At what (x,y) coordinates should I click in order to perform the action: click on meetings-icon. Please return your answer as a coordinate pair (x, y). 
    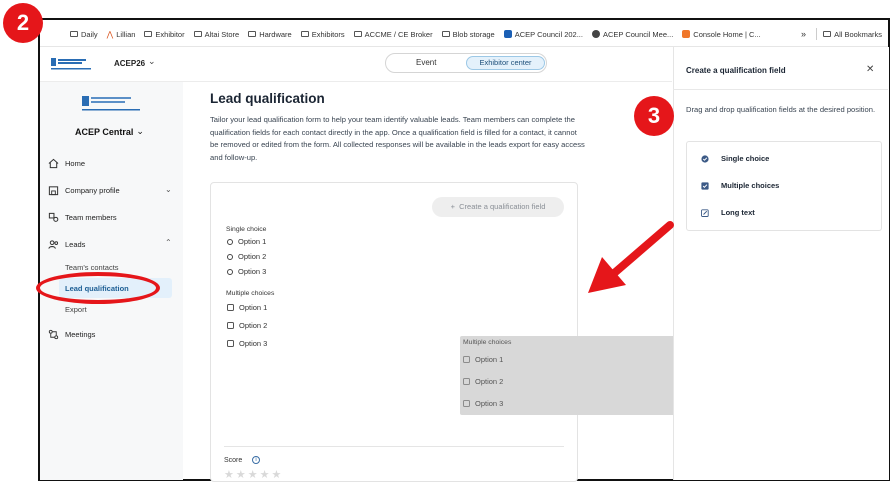
    Looking at the image, I should click on (53, 334).